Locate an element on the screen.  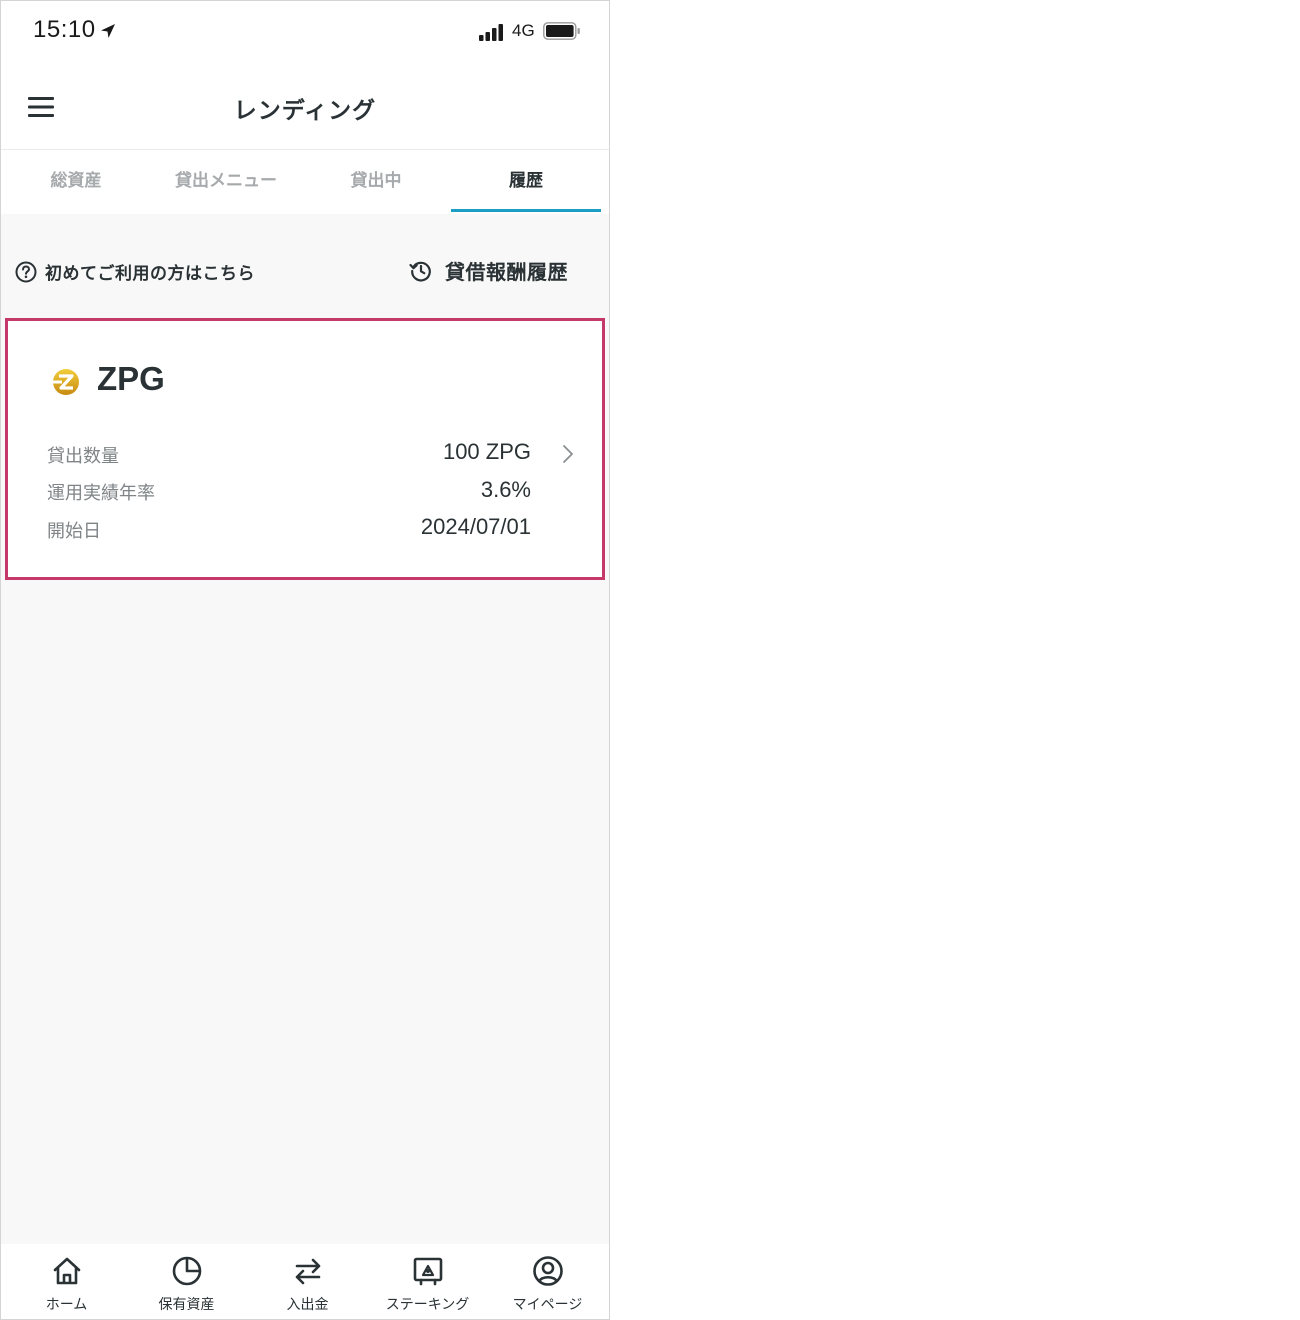
reward-history-label: 貸借報酬履歴 is located at coordinates (506, 272).